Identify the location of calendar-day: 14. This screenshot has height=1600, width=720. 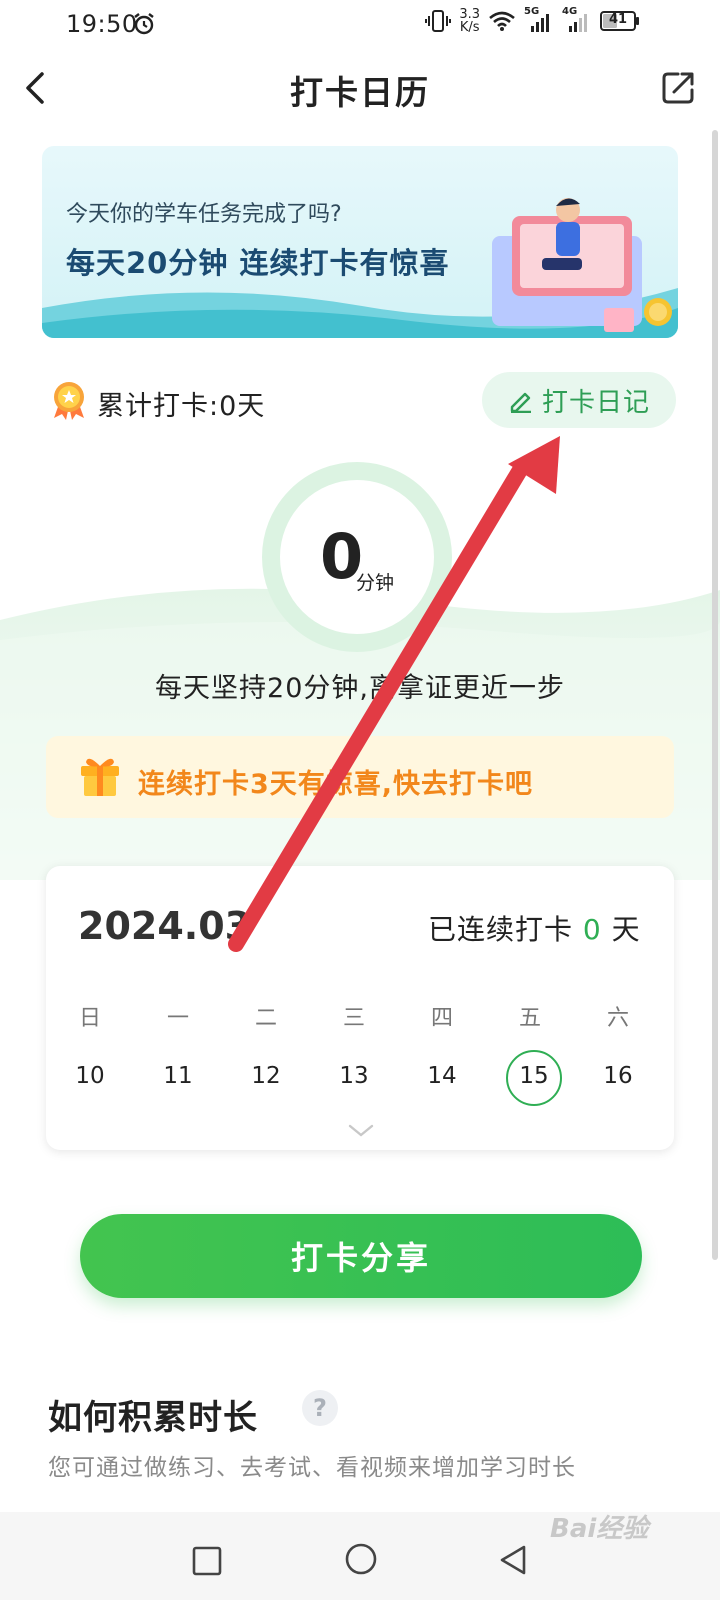
(442, 1076).